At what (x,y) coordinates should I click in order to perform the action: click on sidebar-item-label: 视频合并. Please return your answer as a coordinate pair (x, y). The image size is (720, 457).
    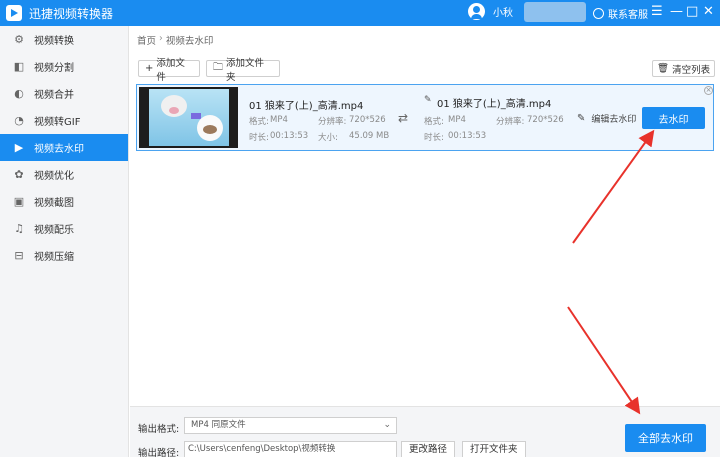
    Looking at the image, I should click on (54, 95).